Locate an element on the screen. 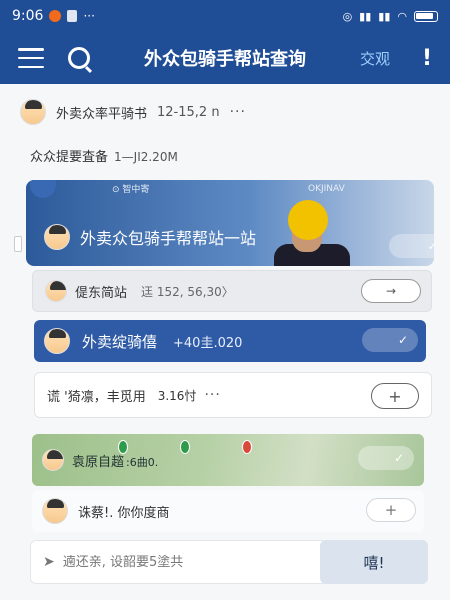 The image size is (450, 600). subheading-meta: 1—JI2.20M is located at coordinates (146, 157).